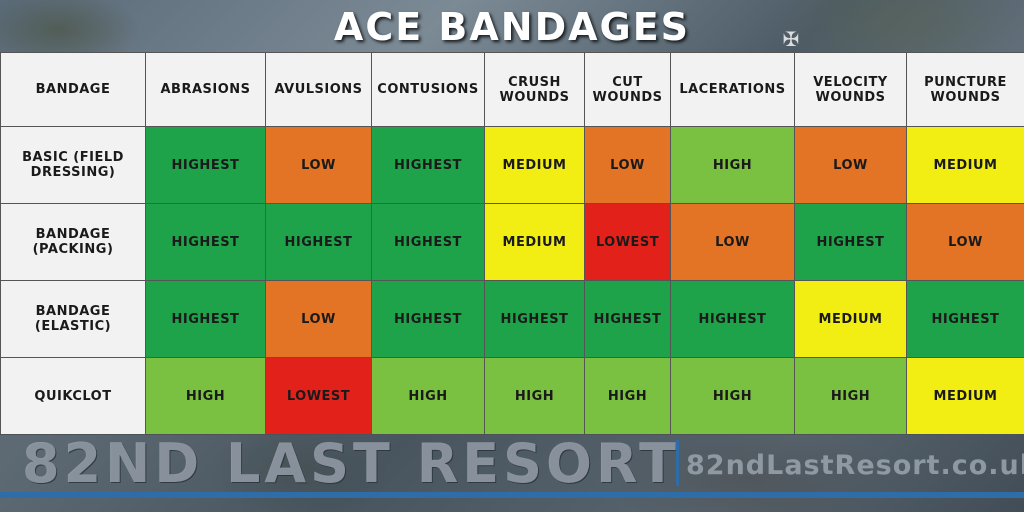 The image size is (1024, 512). I want to click on header-bandage: BANDAGE, so click(73, 89).